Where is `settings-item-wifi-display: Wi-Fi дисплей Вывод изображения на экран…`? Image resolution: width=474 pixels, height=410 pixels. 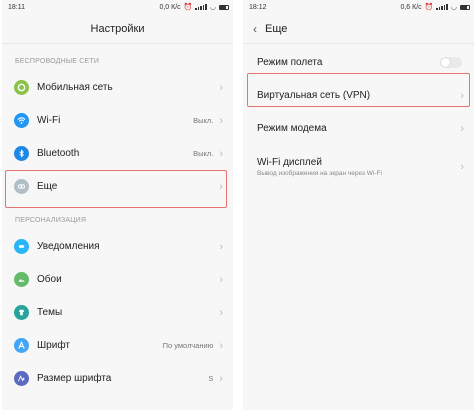
settings-item-wifi-display: Wi-Fi дисплей Вывод изображения на экран… is located at coordinates (358, 167).